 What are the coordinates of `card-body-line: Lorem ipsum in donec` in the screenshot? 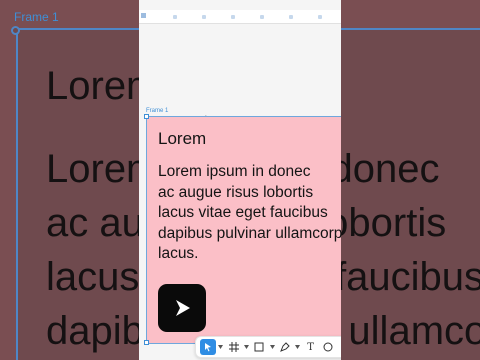 It's located at (234, 171).